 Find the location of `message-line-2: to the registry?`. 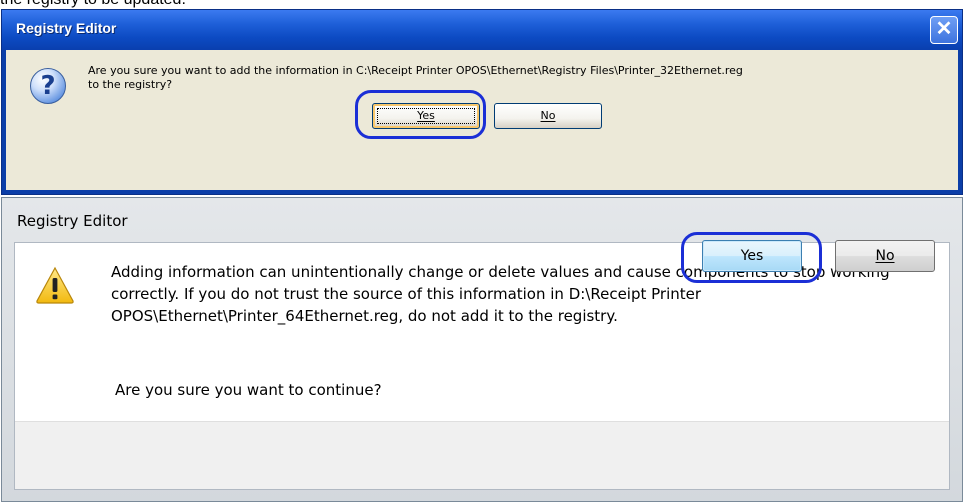

message-line-2: to the registry? is located at coordinates (130, 84).